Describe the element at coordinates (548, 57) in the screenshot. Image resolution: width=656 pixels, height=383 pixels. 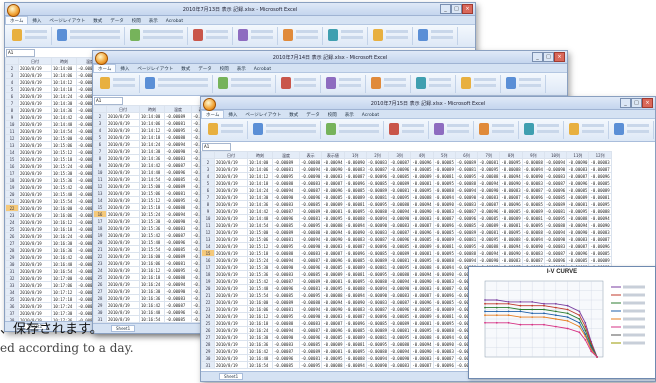
I see `maximize-button: □` at that location.